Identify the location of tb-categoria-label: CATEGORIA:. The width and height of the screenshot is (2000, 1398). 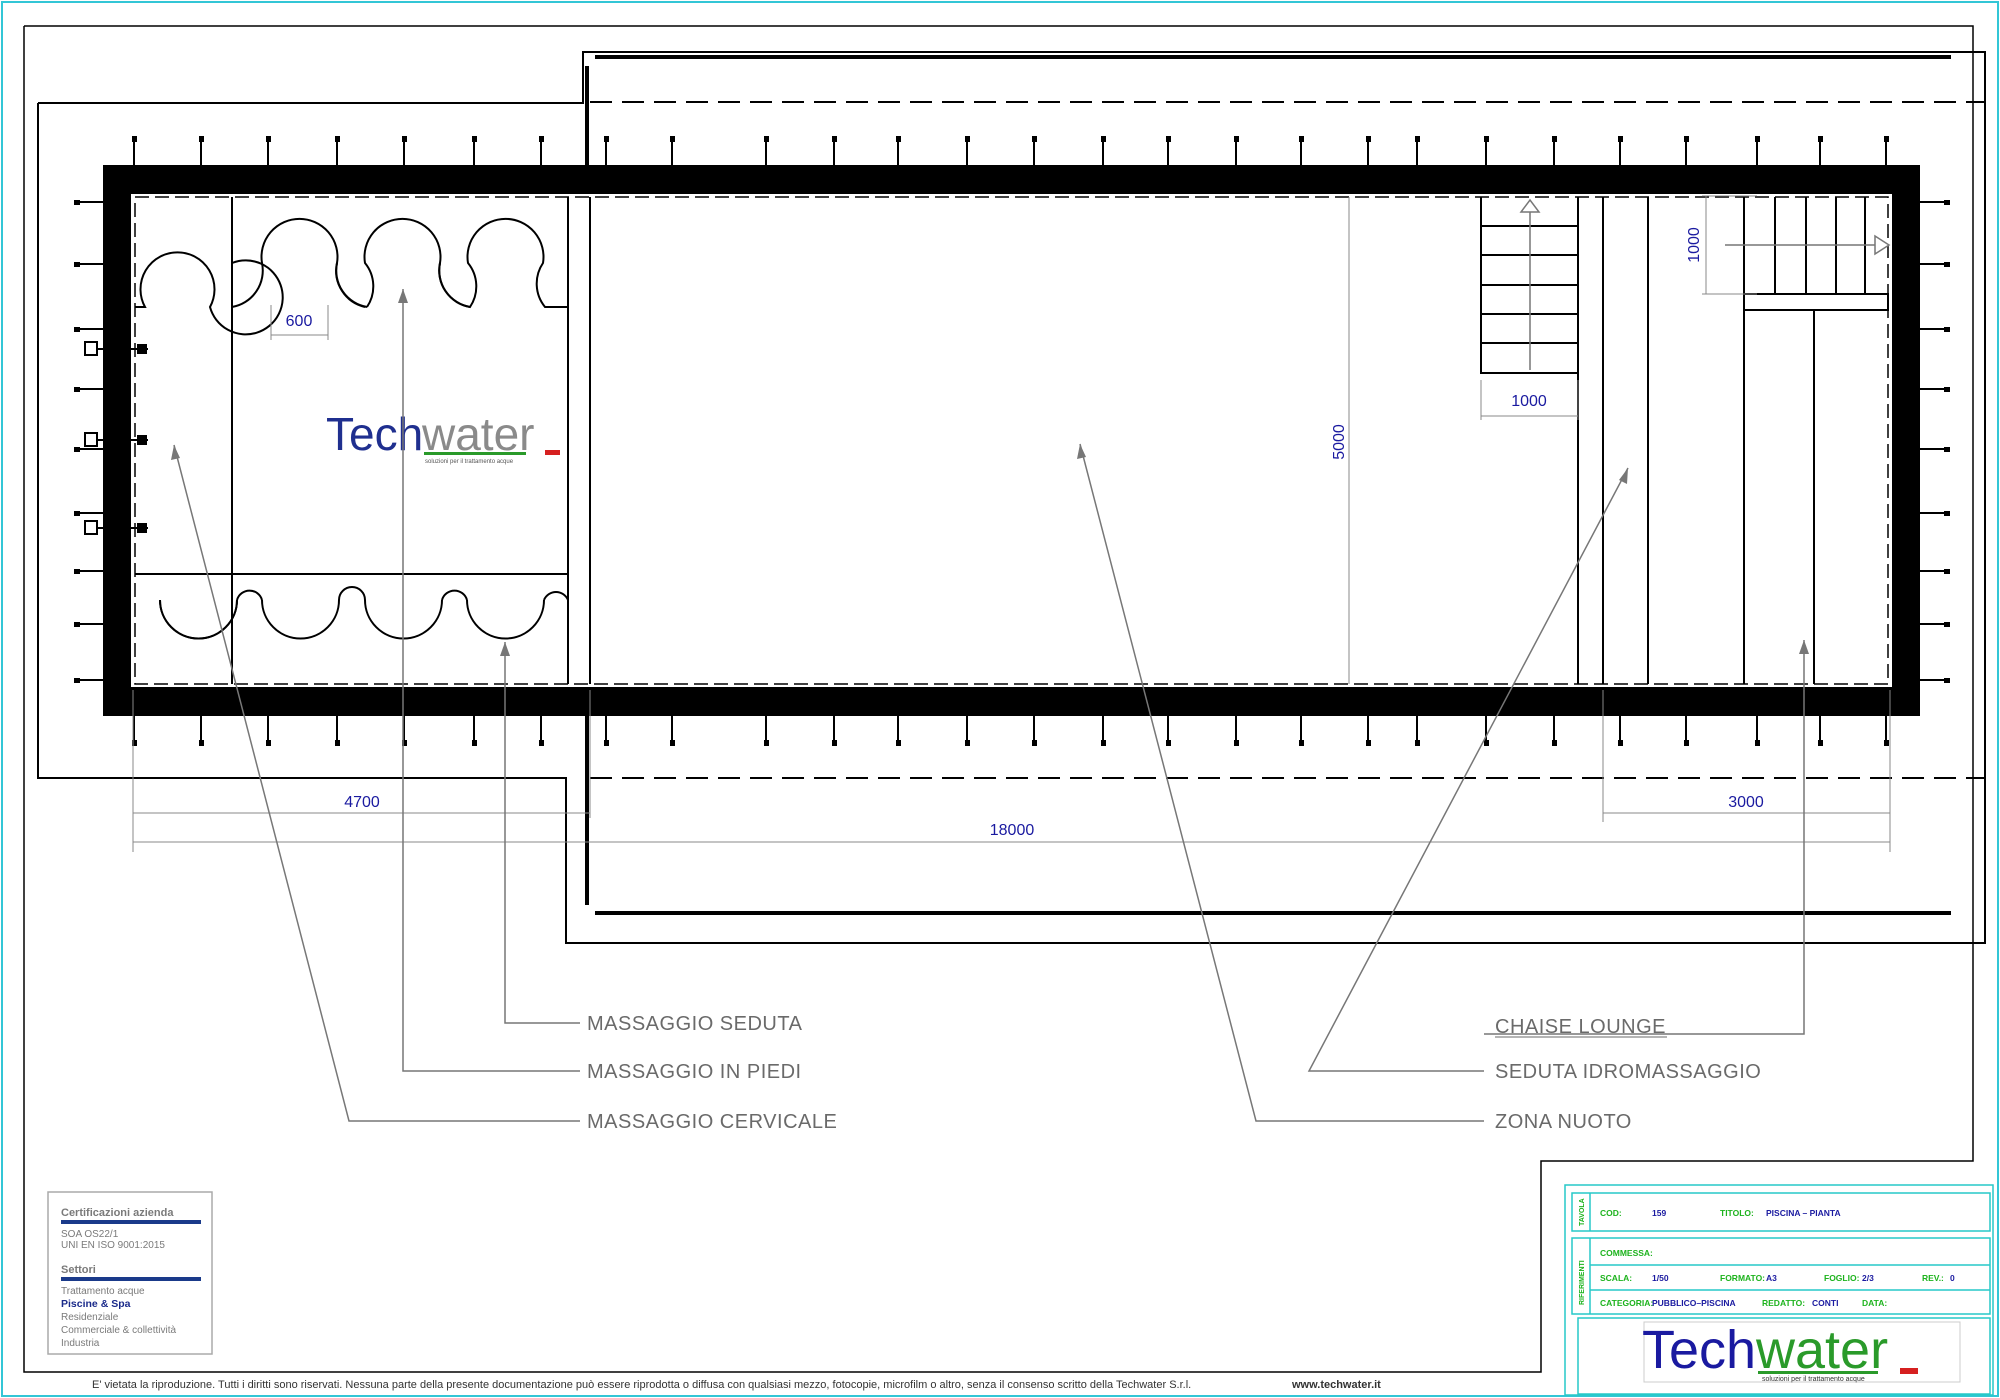
(1626, 1303).